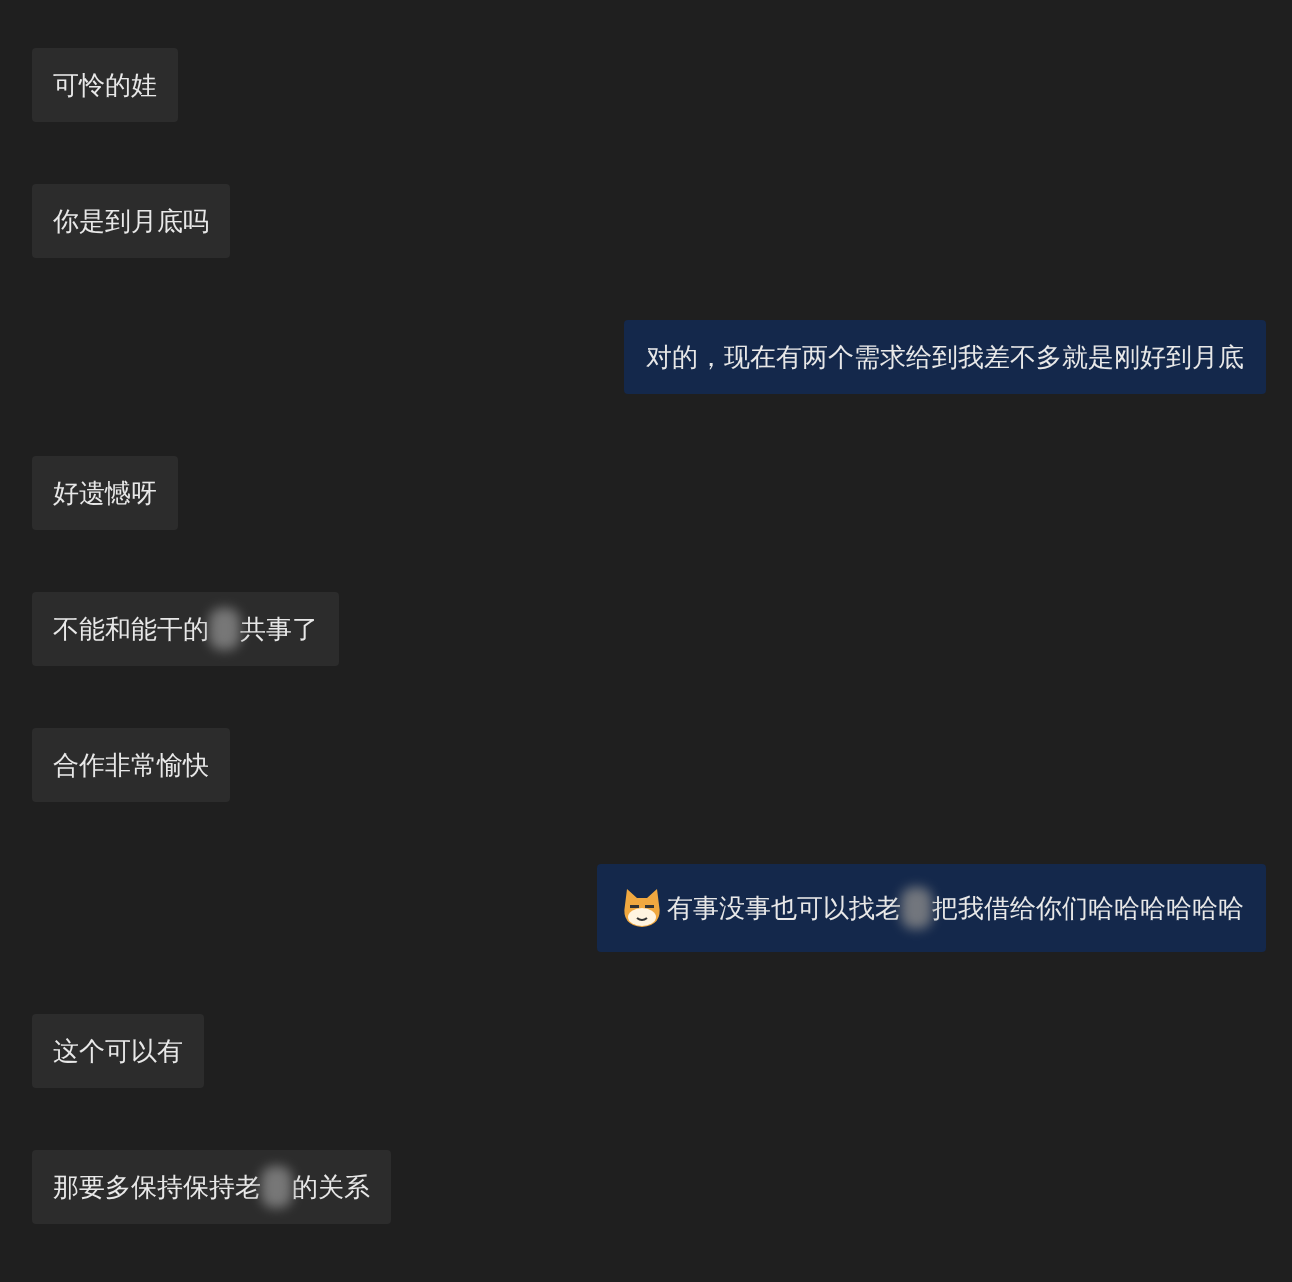 The height and width of the screenshot is (1282, 1292). What do you see at coordinates (1088, 908) in the screenshot?
I see `message-text: 把我借给你们哈哈哈哈哈哈` at bounding box center [1088, 908].